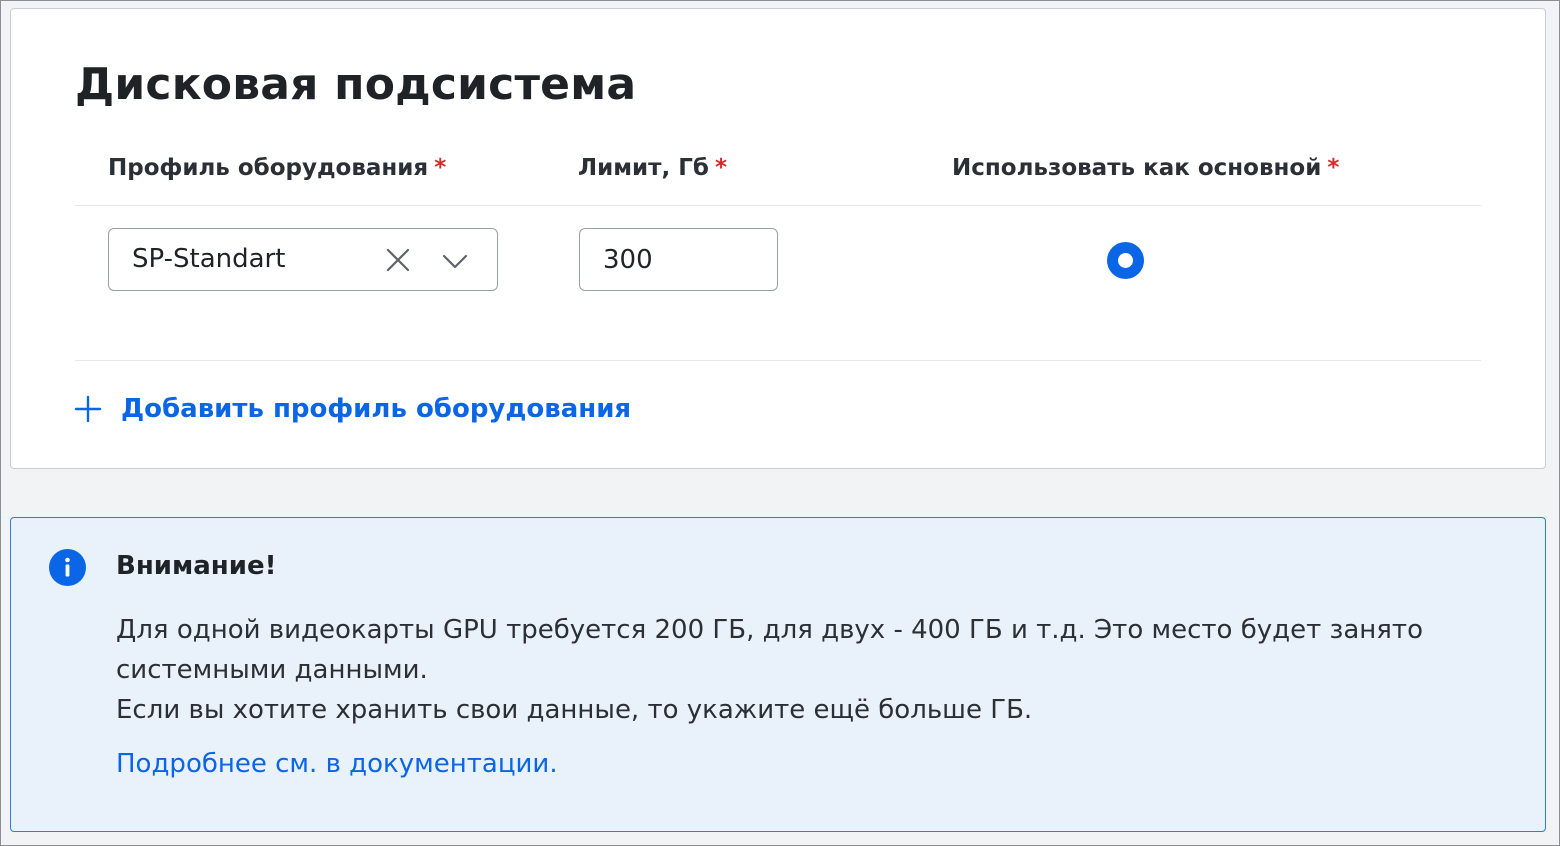  I want to click on alert-title: Внимание!, so click(196, 566).